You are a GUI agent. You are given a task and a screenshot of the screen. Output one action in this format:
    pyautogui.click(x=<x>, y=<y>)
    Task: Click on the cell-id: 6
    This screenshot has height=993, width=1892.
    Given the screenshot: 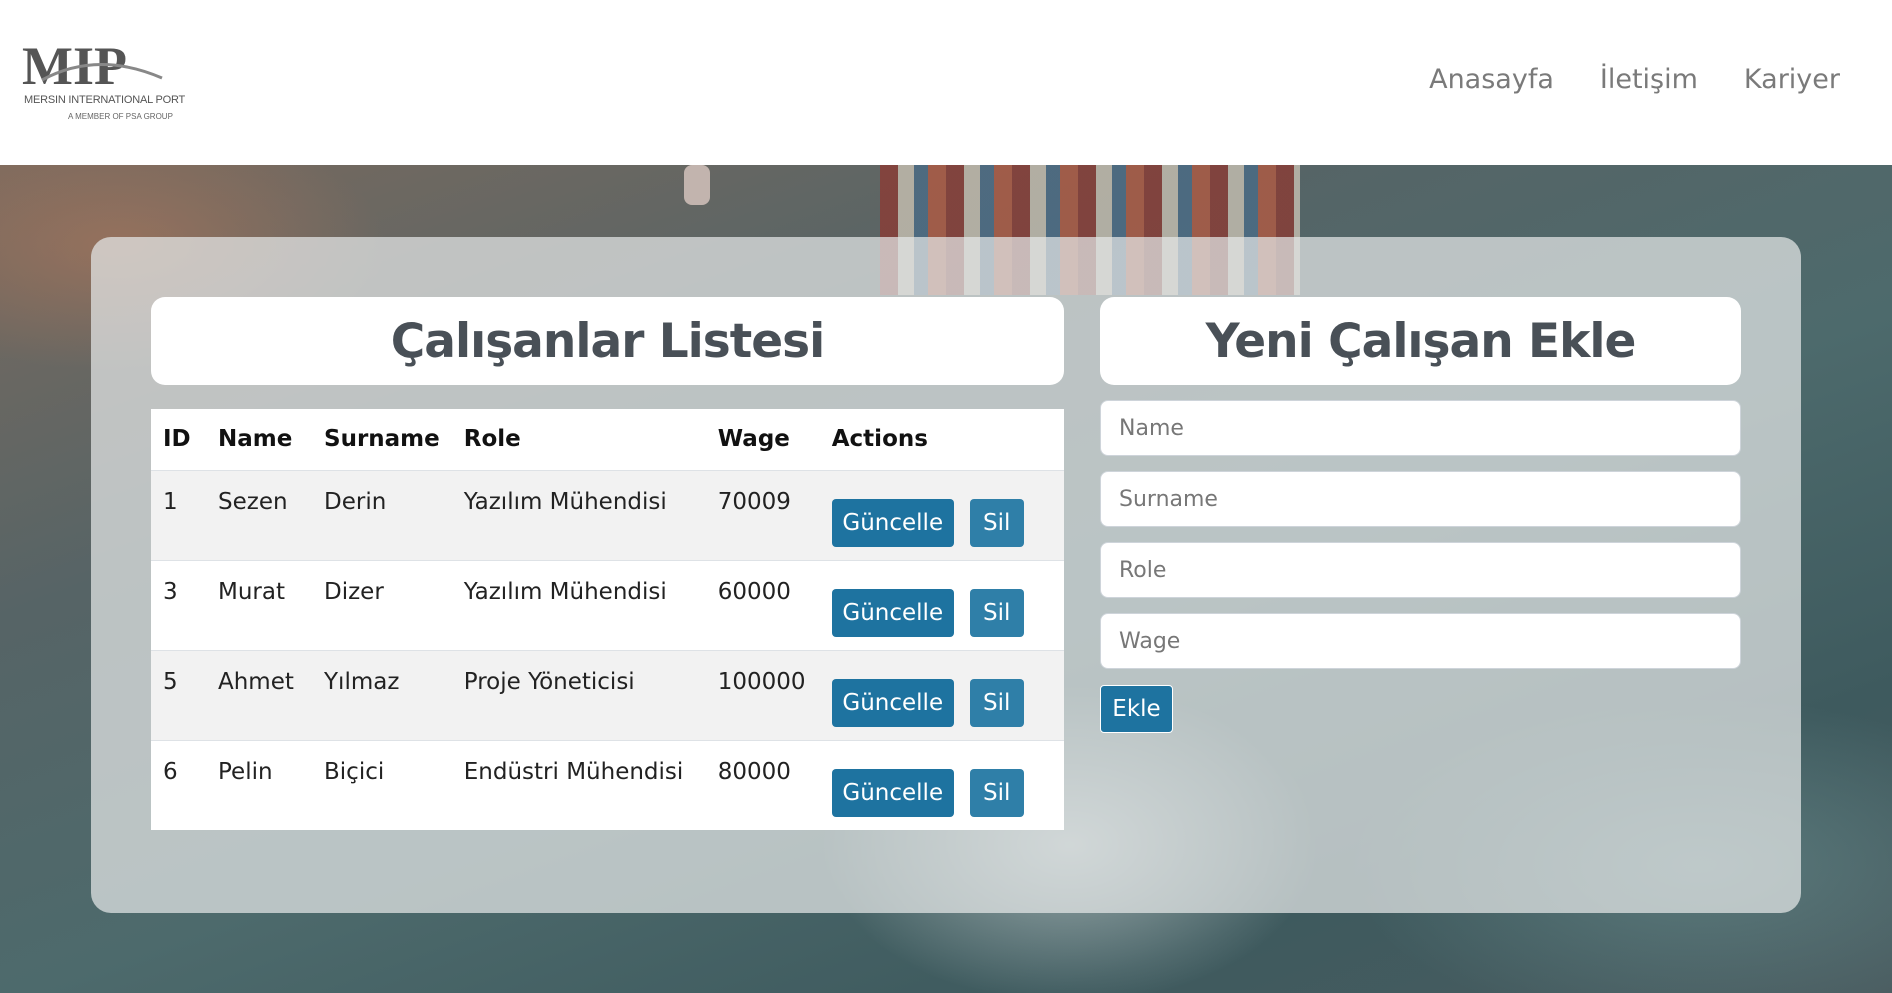 What is the action you would take?
    pyautogui.click(x=178, y=784)
    